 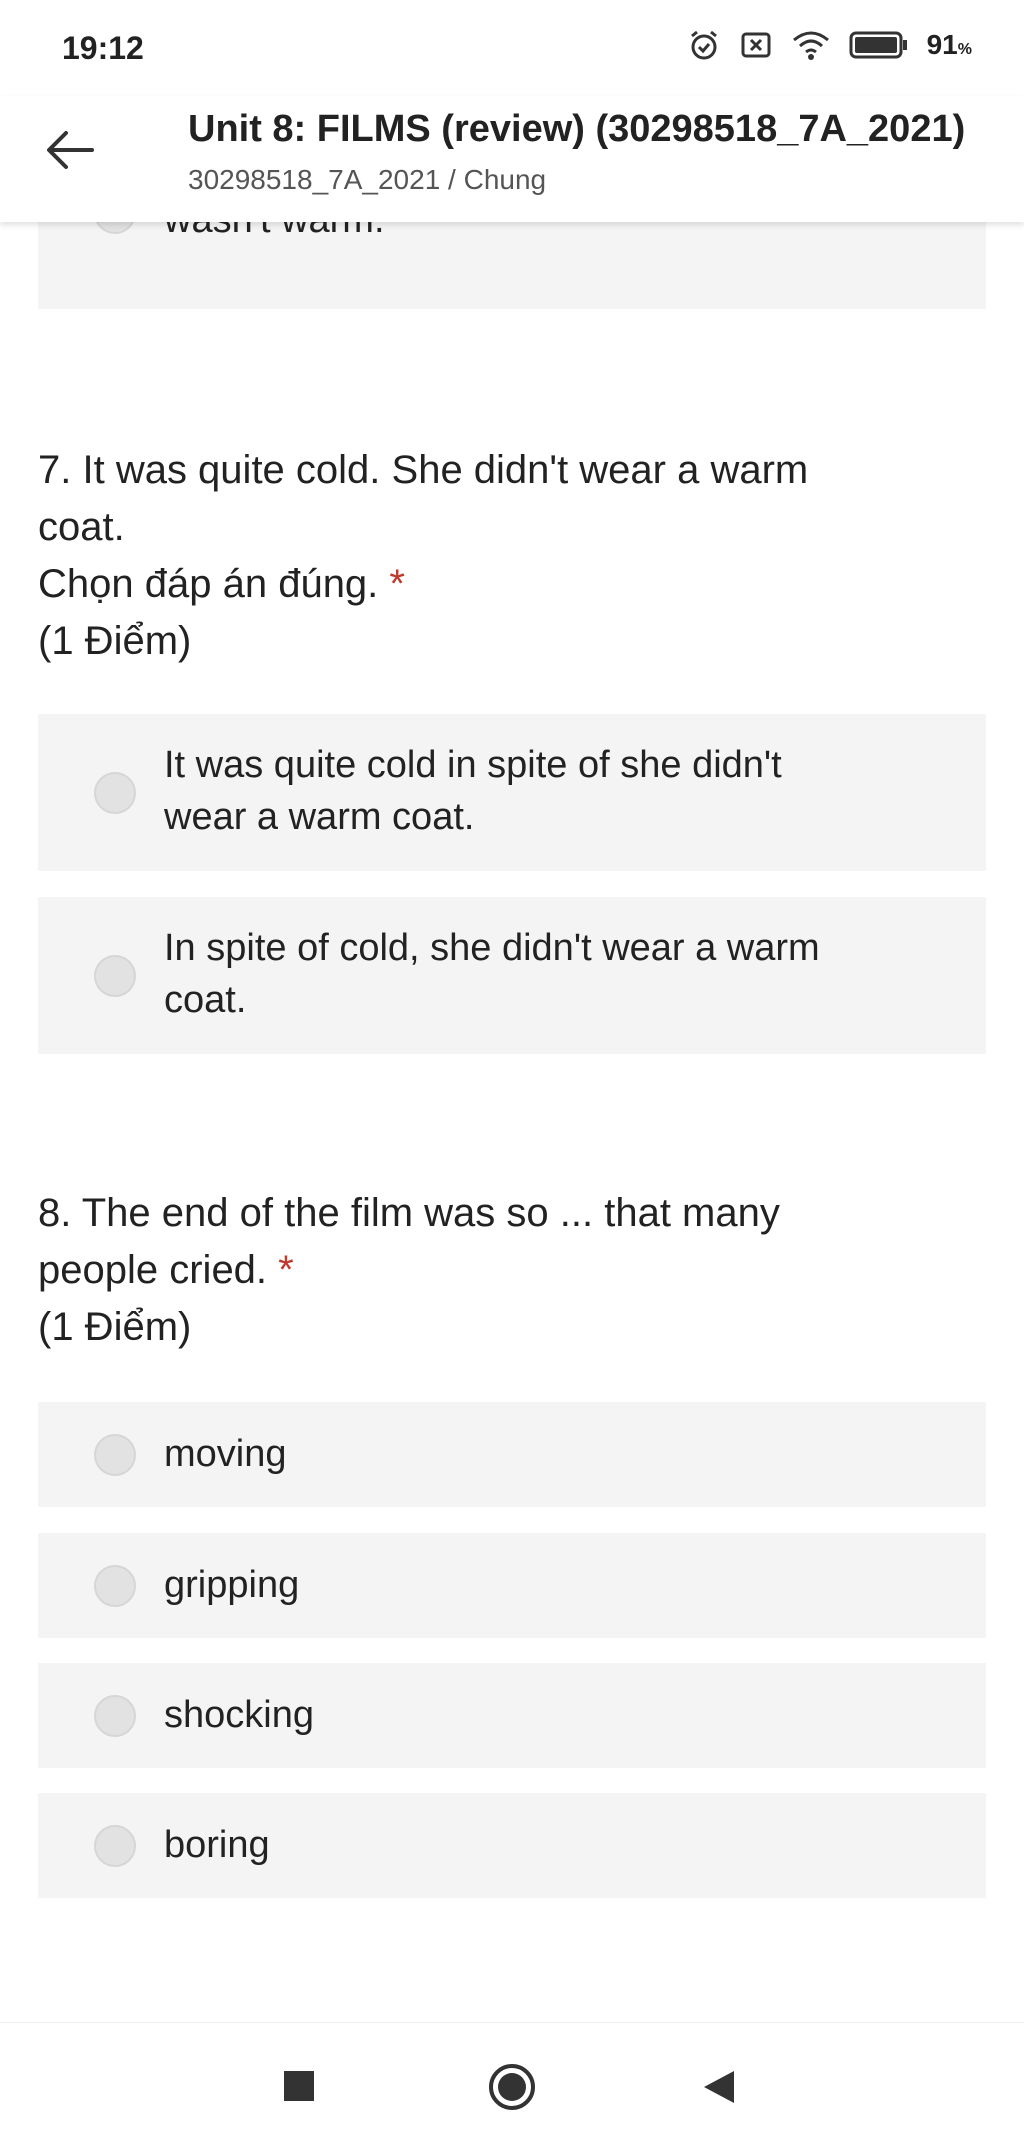 What do you see at coordinates (166, 1270) in the screenshot?
I see `question-text: people cried. *` at bounding box center [166, 1270].